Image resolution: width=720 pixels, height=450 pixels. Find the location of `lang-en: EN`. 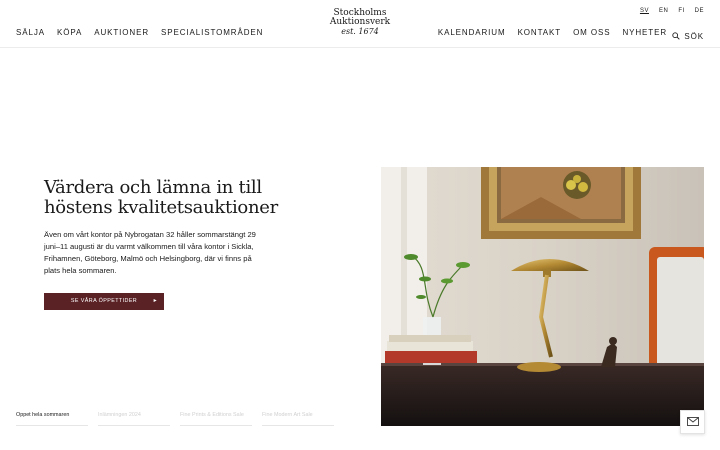

lang-en: EN is located at coordinates (663, 11).